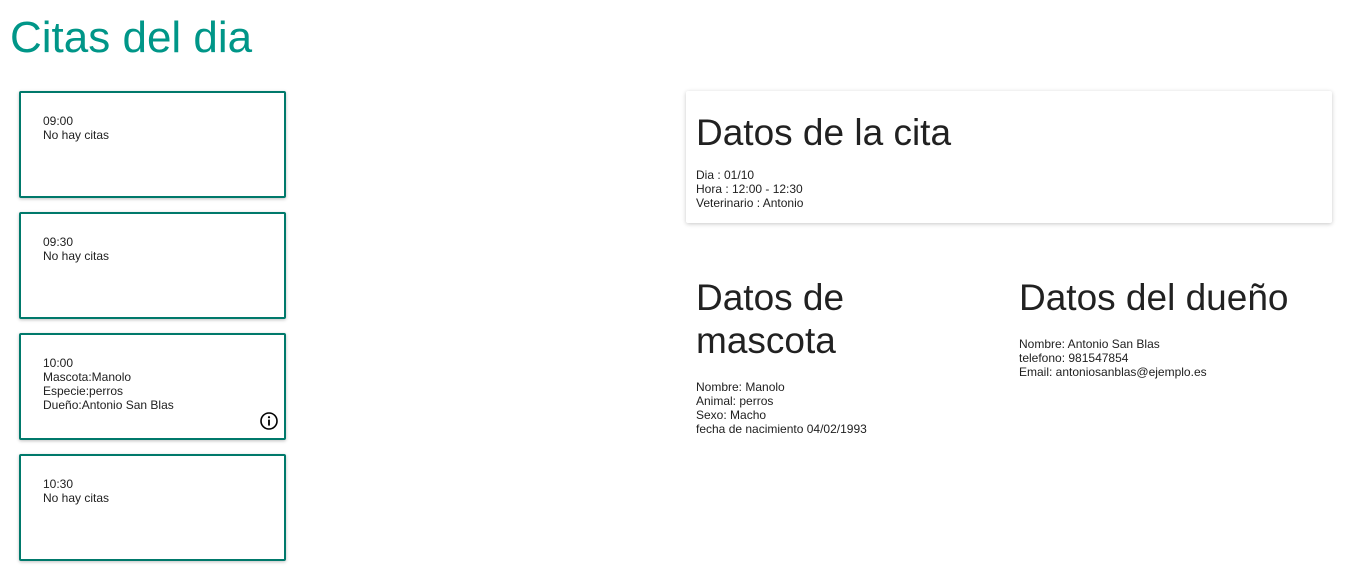  I want to click on pet-heading-line-2: mascota, so click(766, 340).